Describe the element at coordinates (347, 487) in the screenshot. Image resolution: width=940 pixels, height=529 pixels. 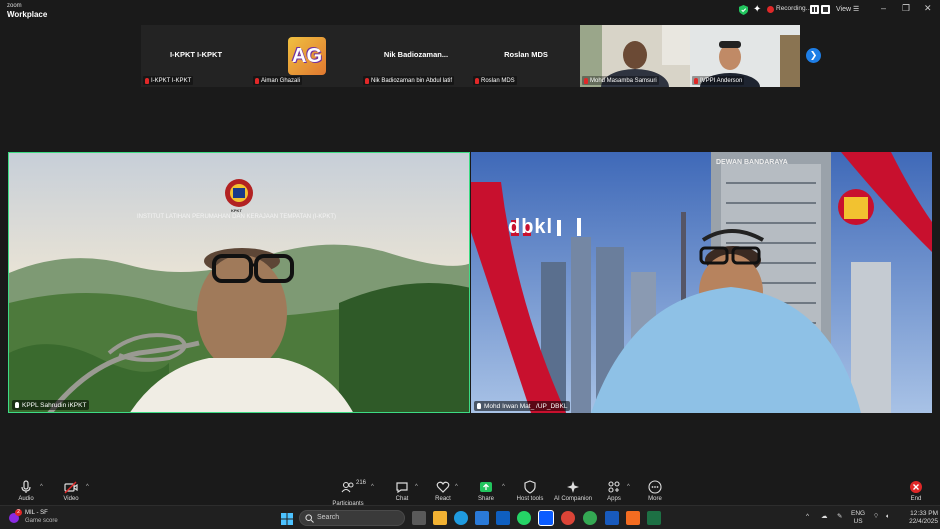
I see `participants-icon` at that location.